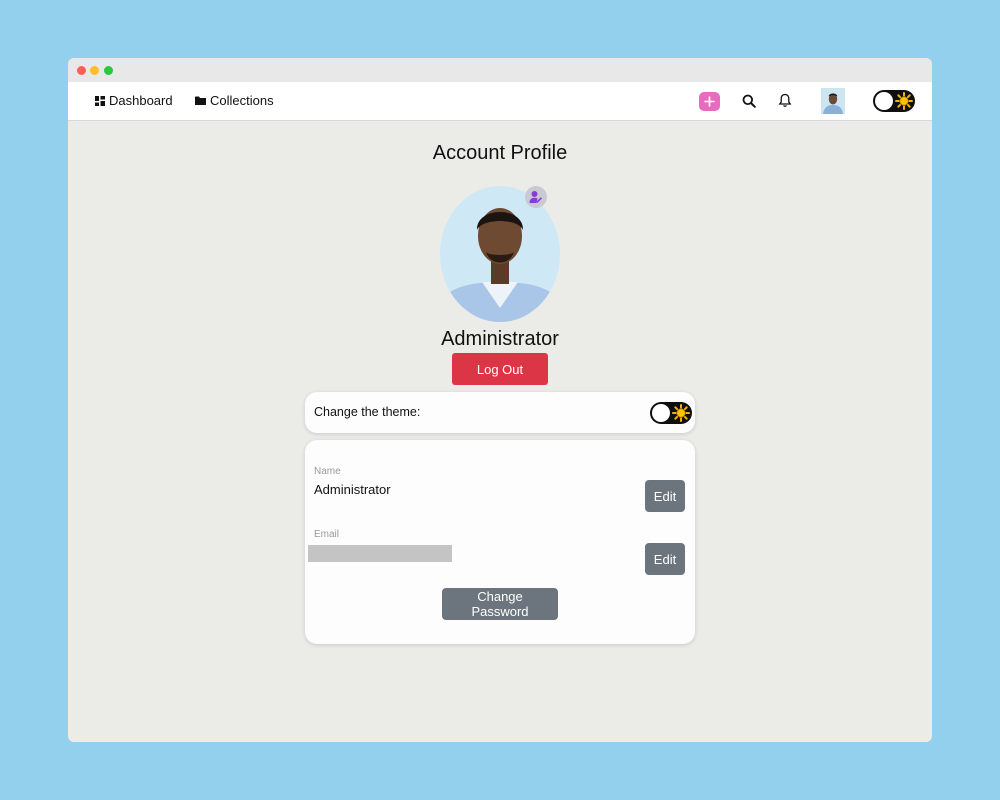 This screenshot has width=1000, height=800. What do you see at coordinates (500, 369) in the screenshot?
I see `logout-button: Log Out` at bounding box center [500, 369].